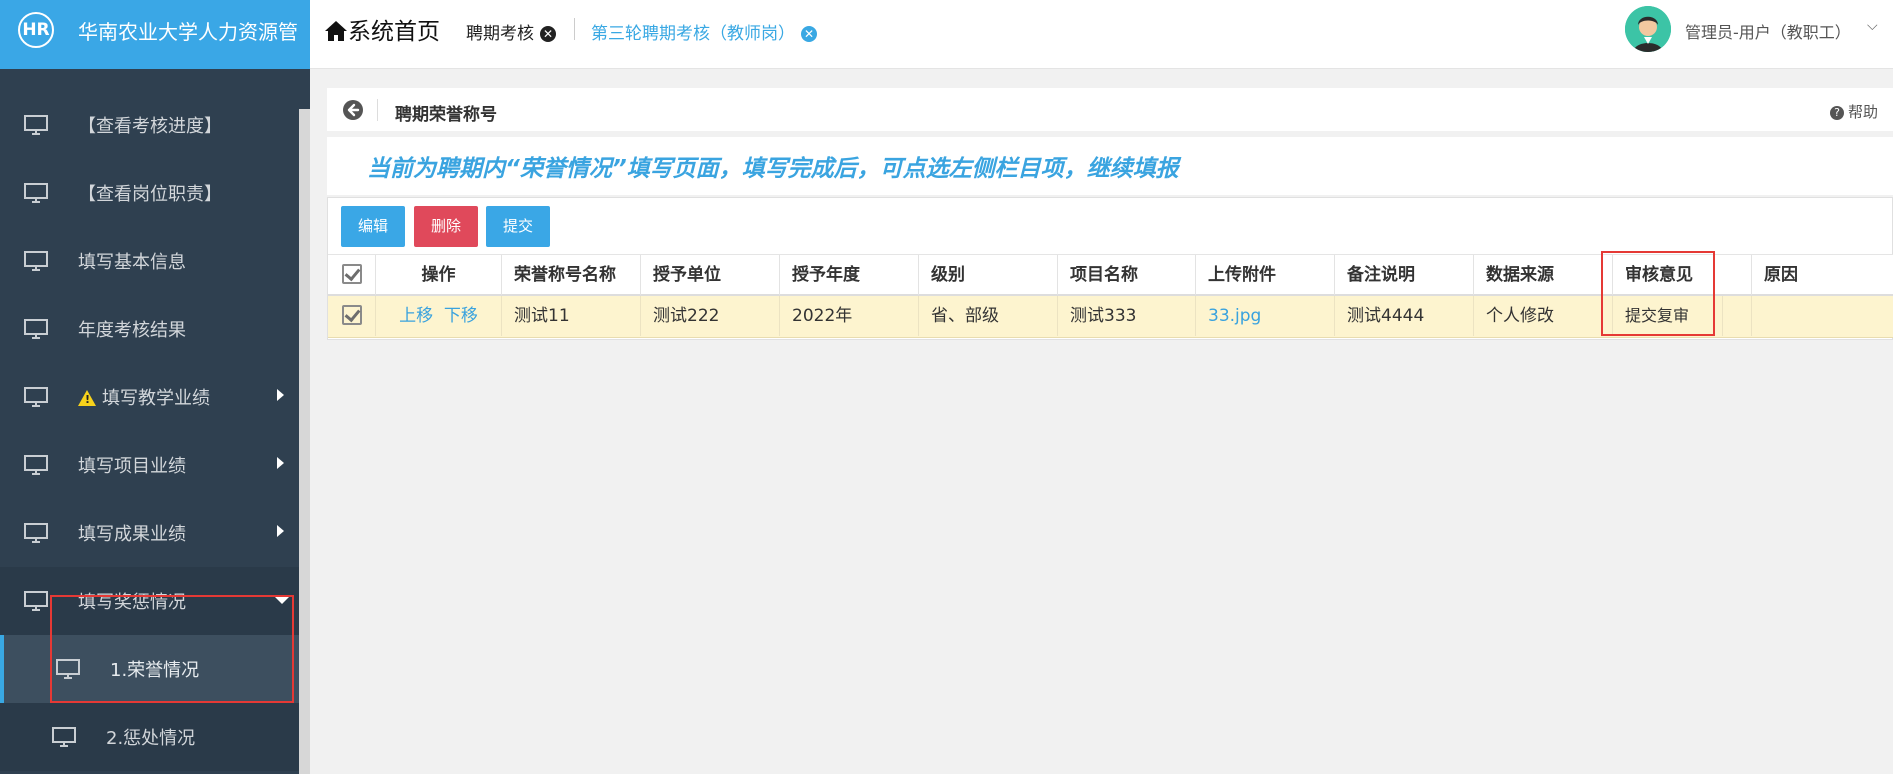  Describe the element at coordinates (710, 316) in the screenshot. I see `cell-granting-unit: 测试222` at that location.